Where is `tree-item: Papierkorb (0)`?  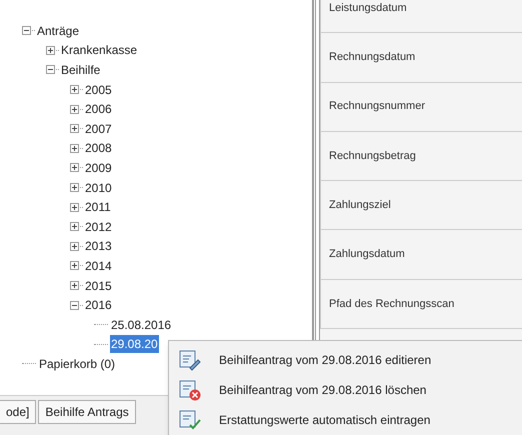
tree-item: Papierkorb (0) is located at coordinates (77, 363).